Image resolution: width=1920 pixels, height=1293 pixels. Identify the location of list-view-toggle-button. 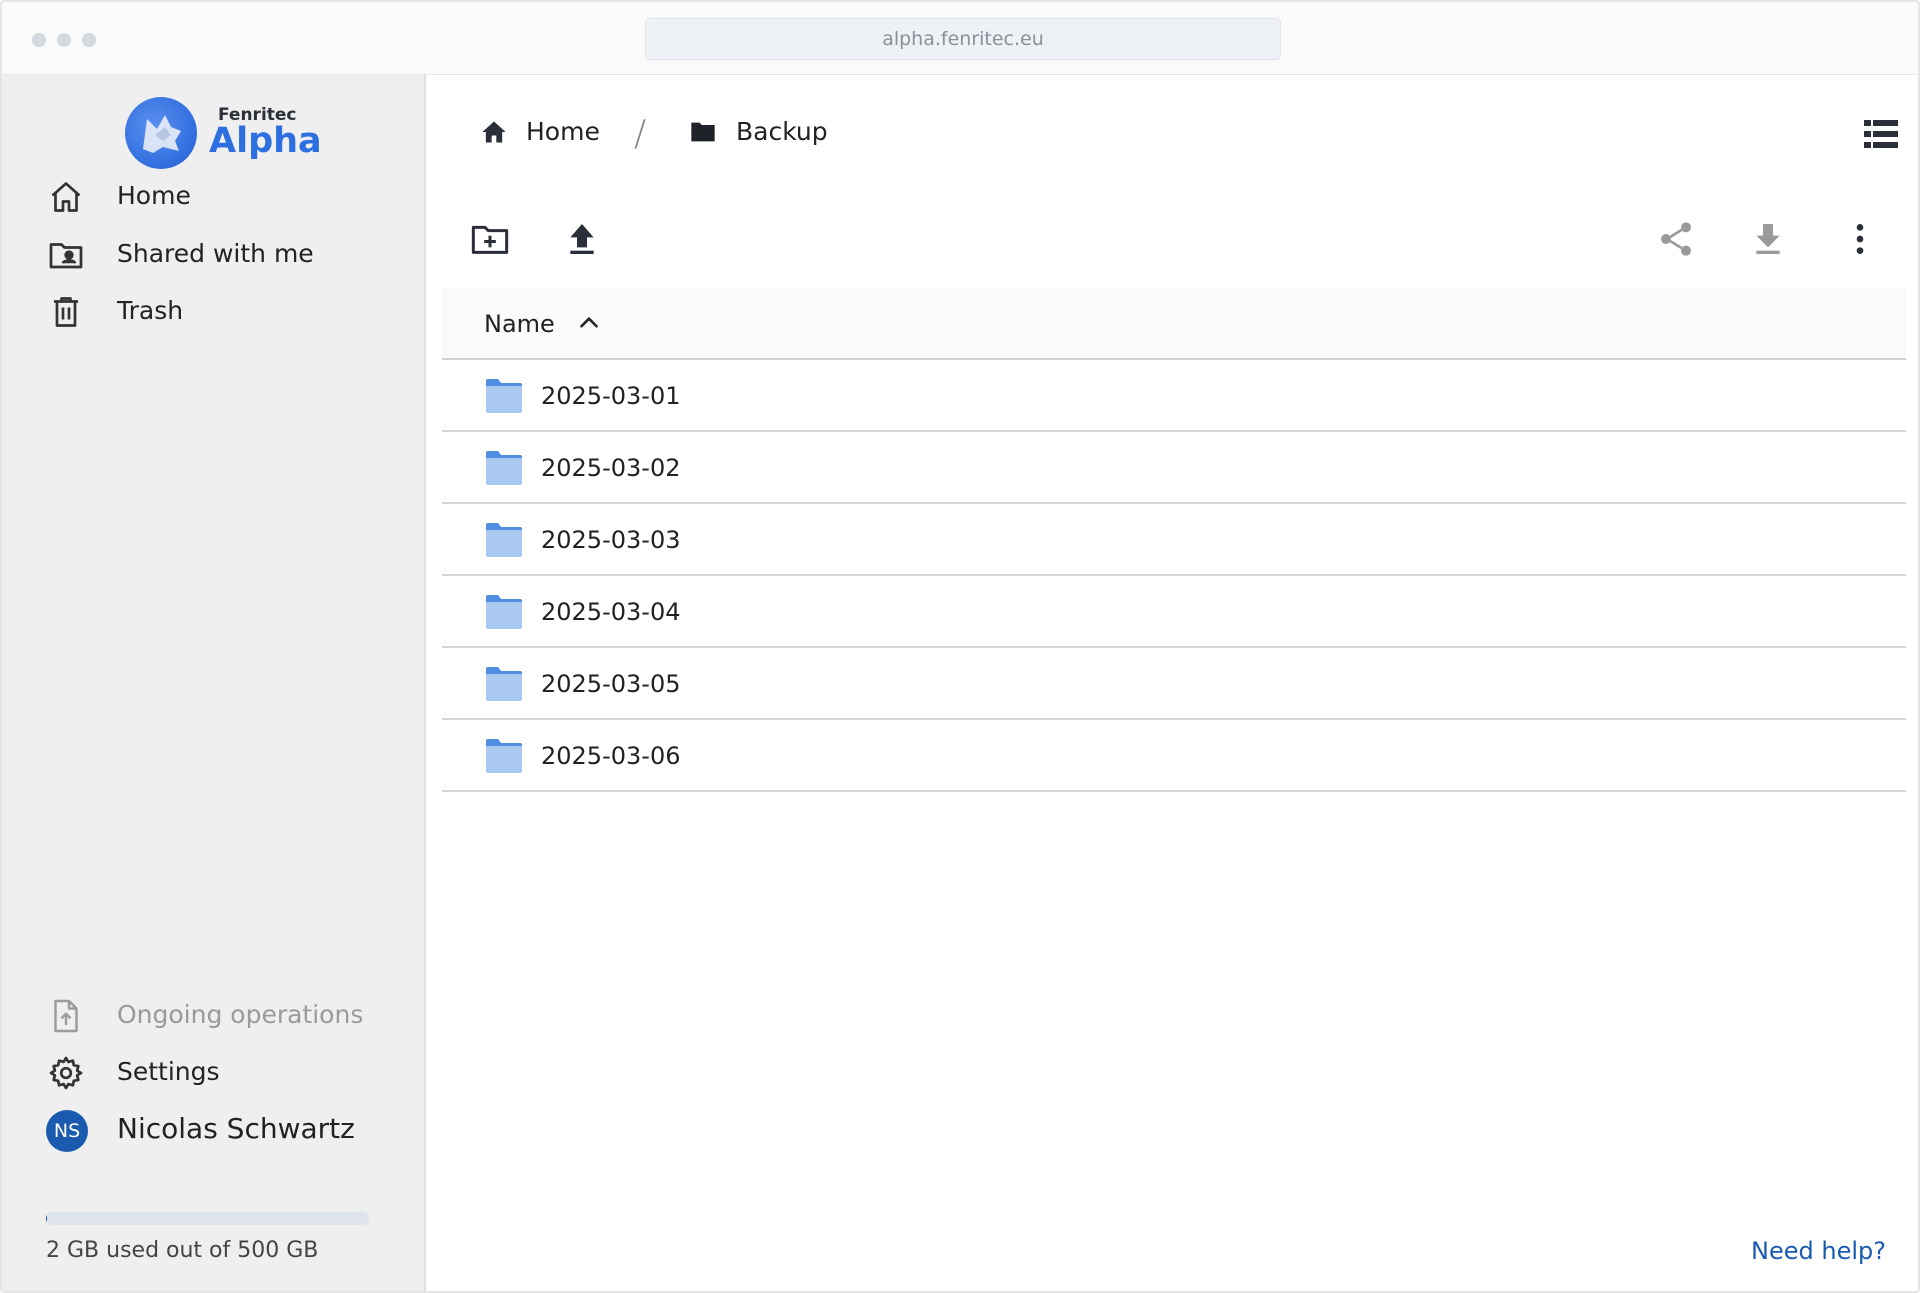
(1881, 134).